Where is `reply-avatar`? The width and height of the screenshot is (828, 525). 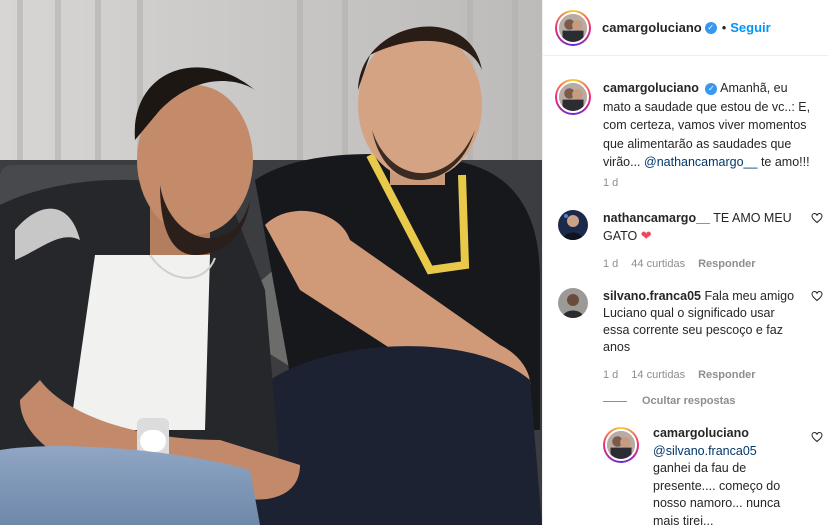
reply-avatar is located at coordinates (621, 445).